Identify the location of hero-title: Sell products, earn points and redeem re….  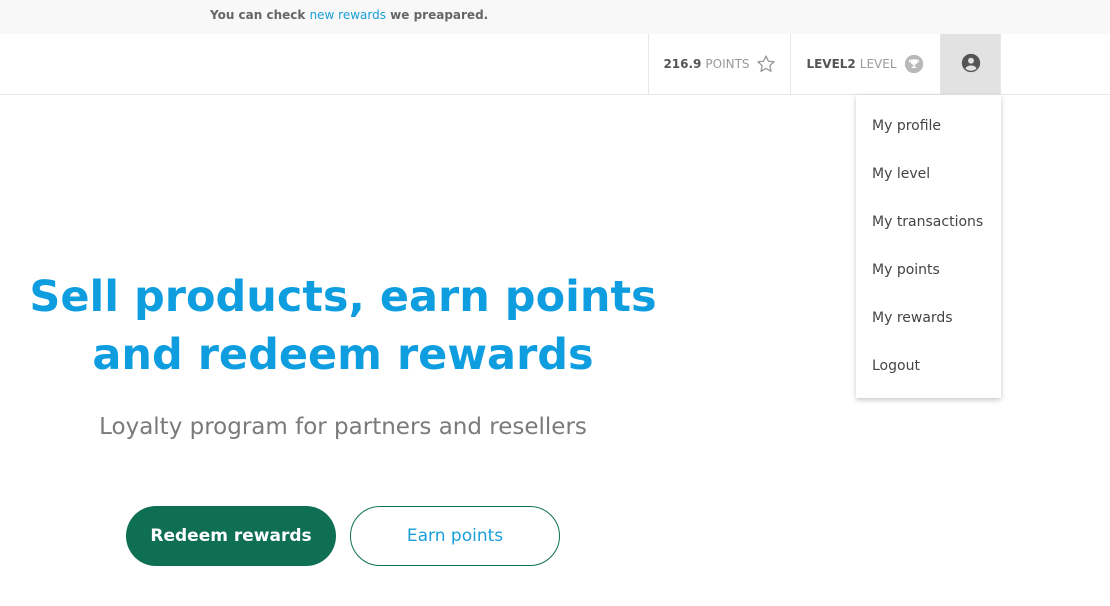
(343, 326).